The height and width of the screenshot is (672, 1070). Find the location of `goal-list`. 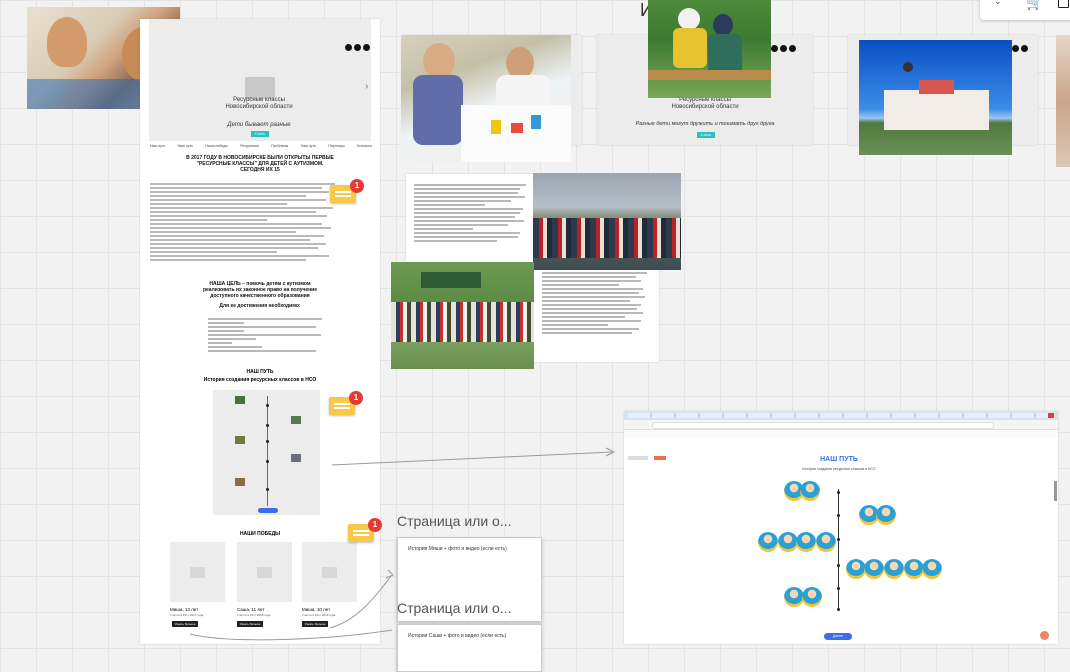

goal-list is located at coordinates (268, 335).